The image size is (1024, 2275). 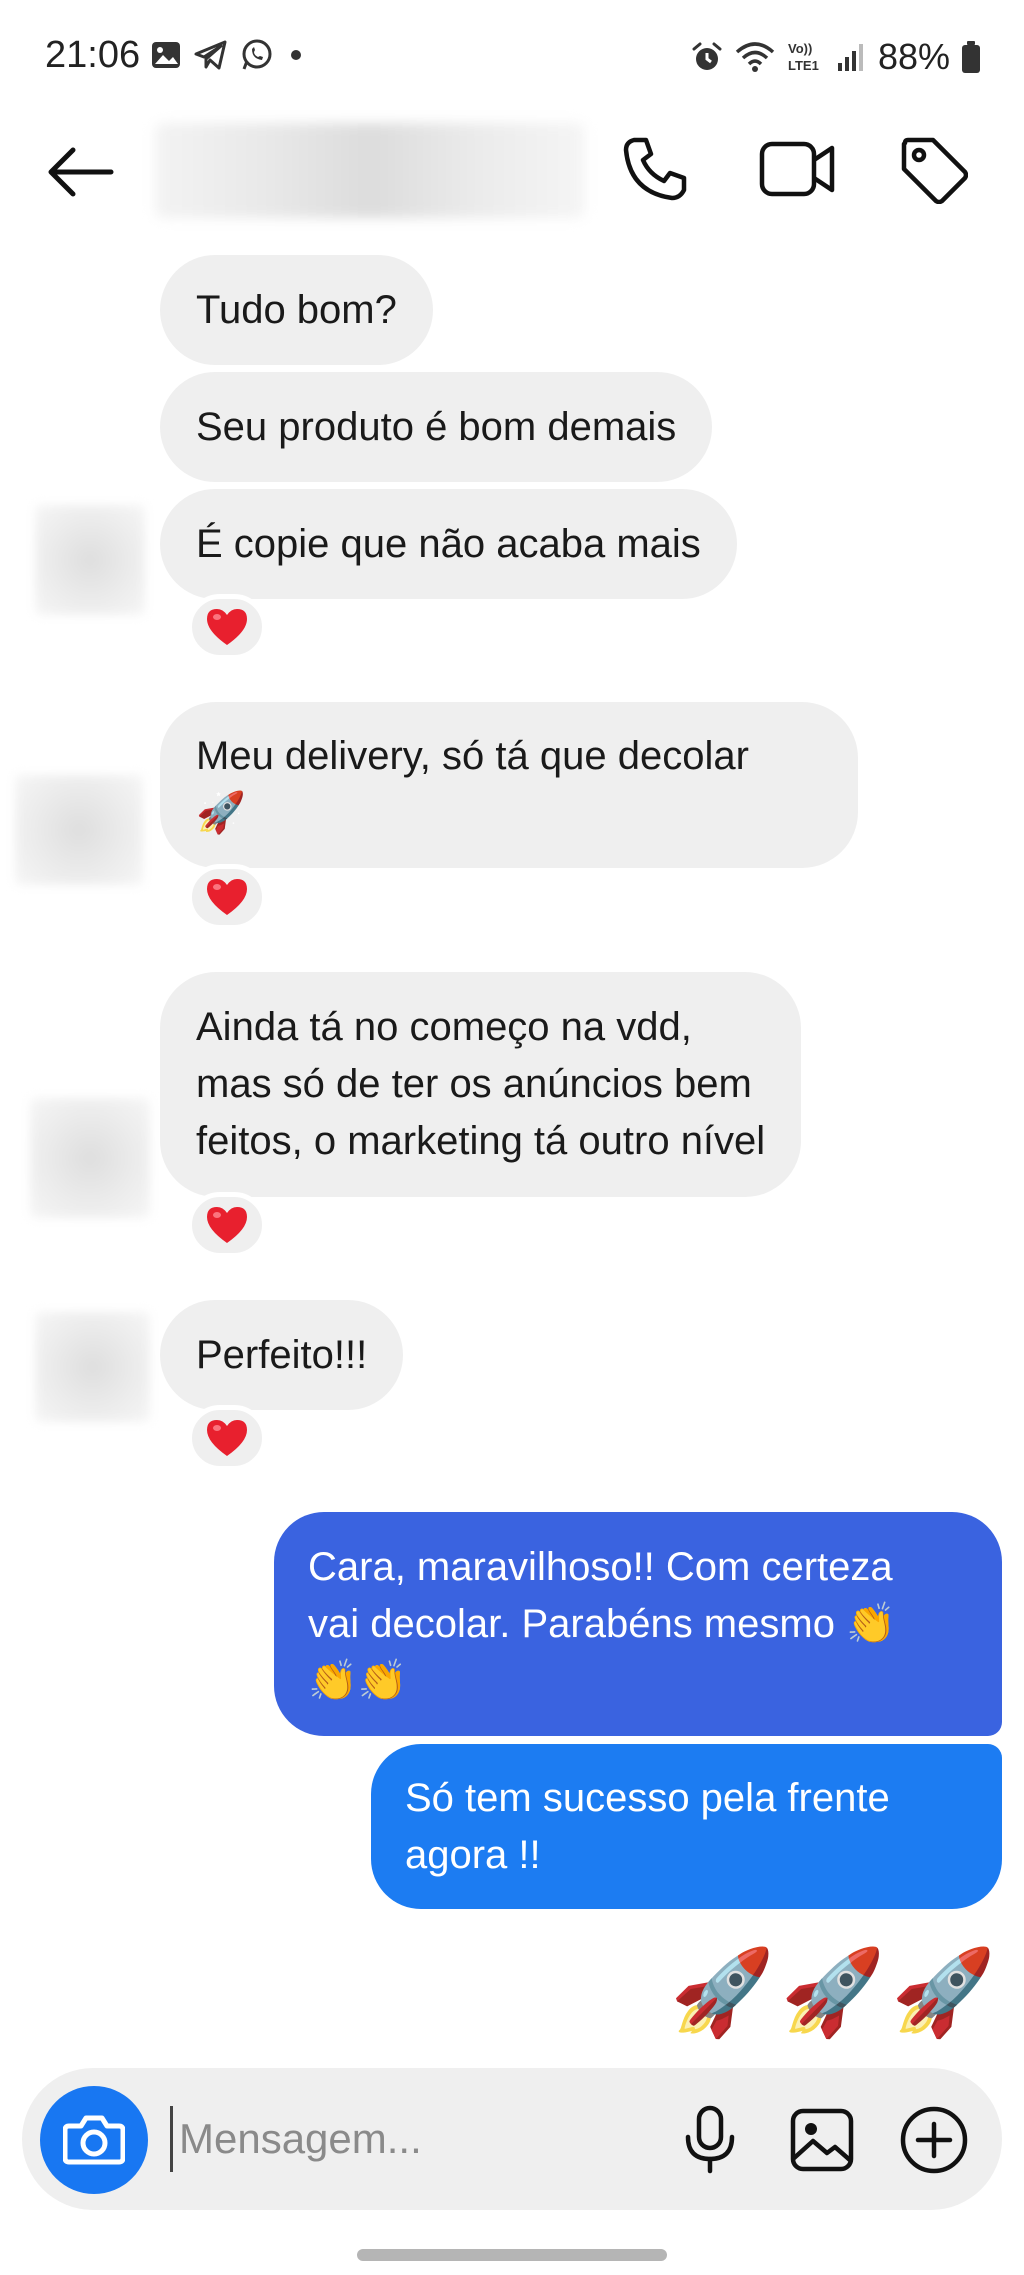 What do you see at coordinates (474, 1084) in the screenshot?
I see `message-text-line: mas só de ter os anúncios bem` at bounding box center [474, 1084].